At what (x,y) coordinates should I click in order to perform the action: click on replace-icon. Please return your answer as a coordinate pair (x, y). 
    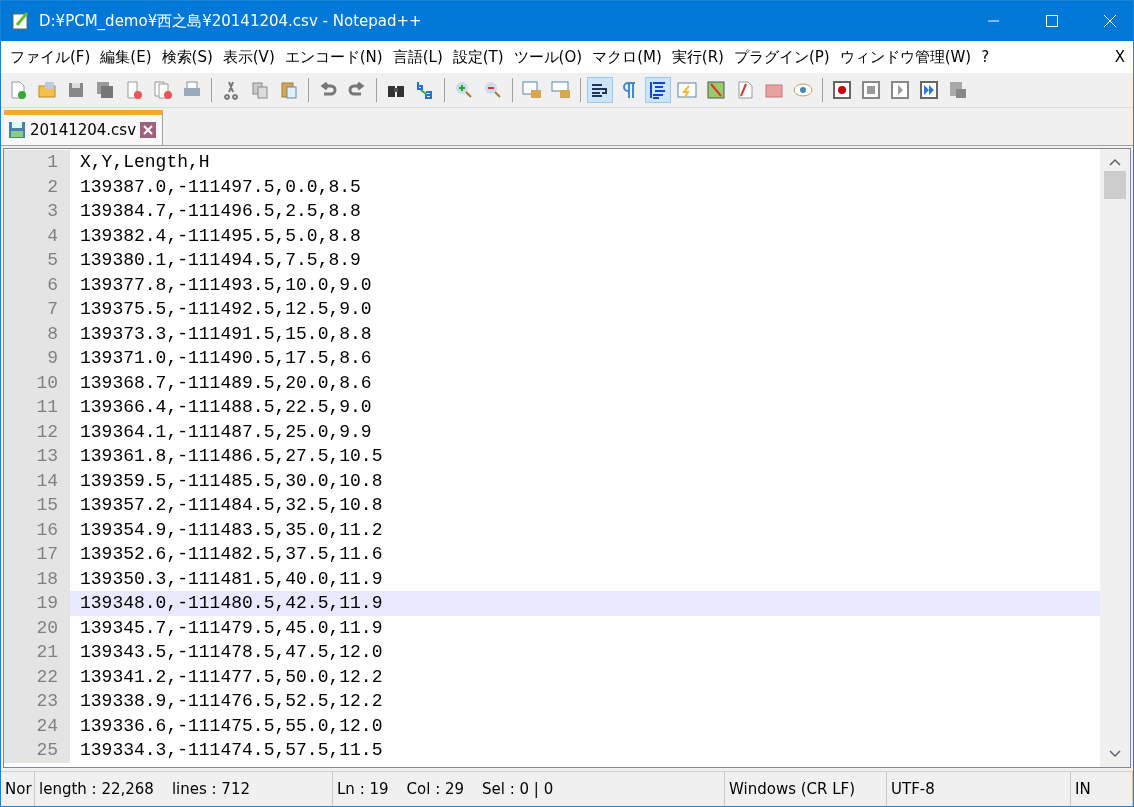
    Looking at the image, I should click on (425, 90).